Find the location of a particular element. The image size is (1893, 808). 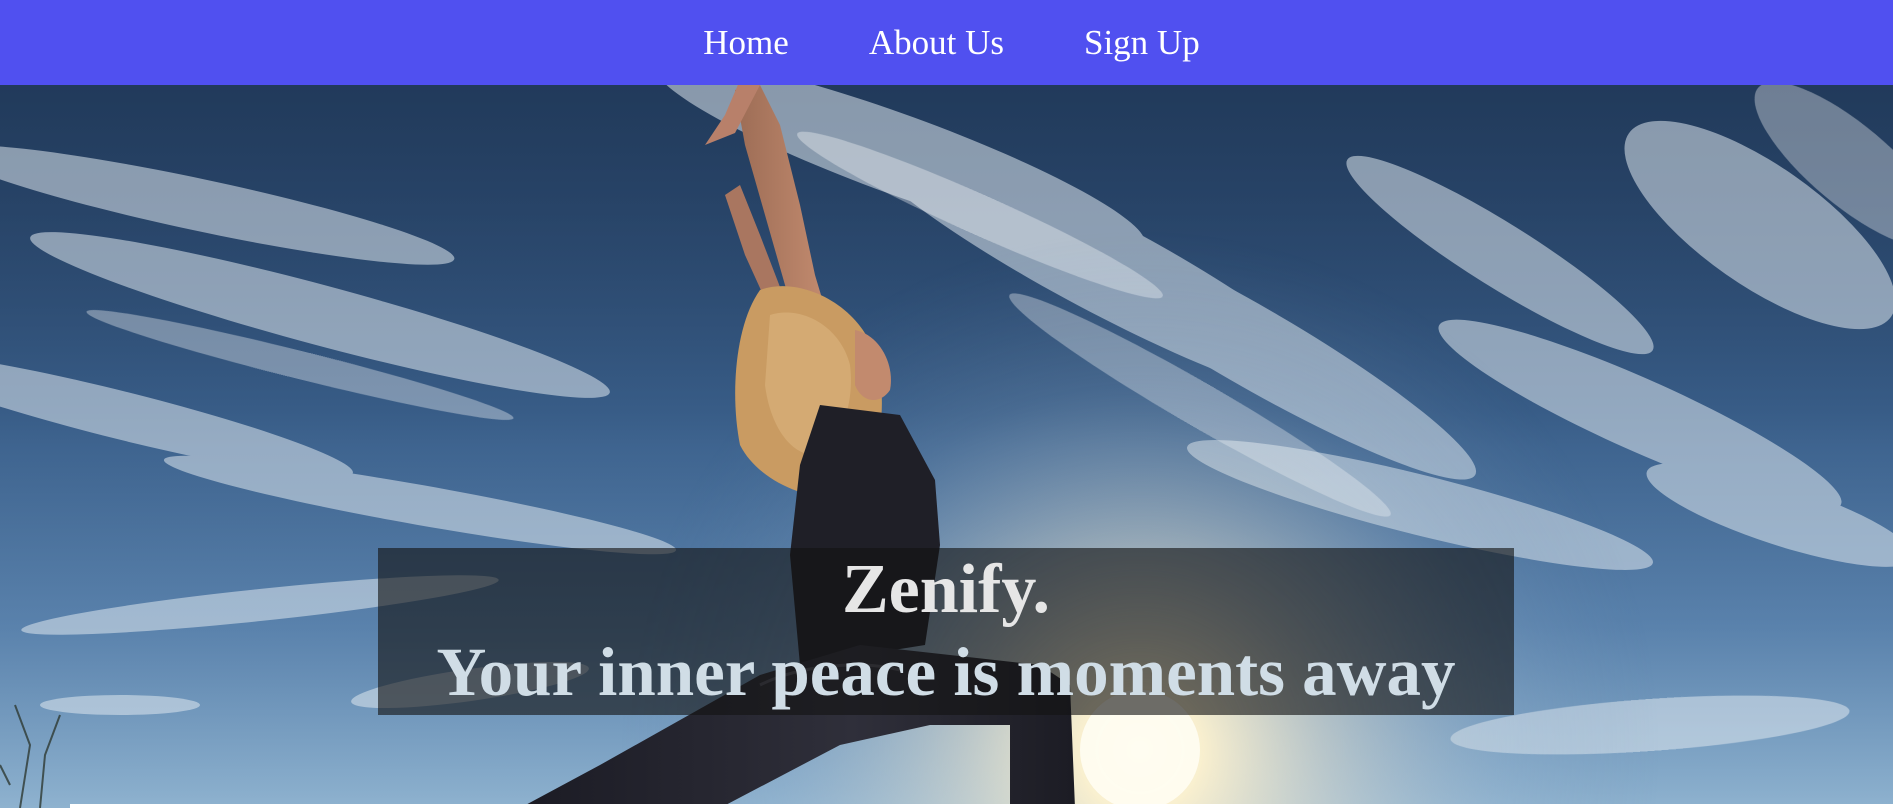

brand-title: Zenify. is located at coordinates (946, 589).